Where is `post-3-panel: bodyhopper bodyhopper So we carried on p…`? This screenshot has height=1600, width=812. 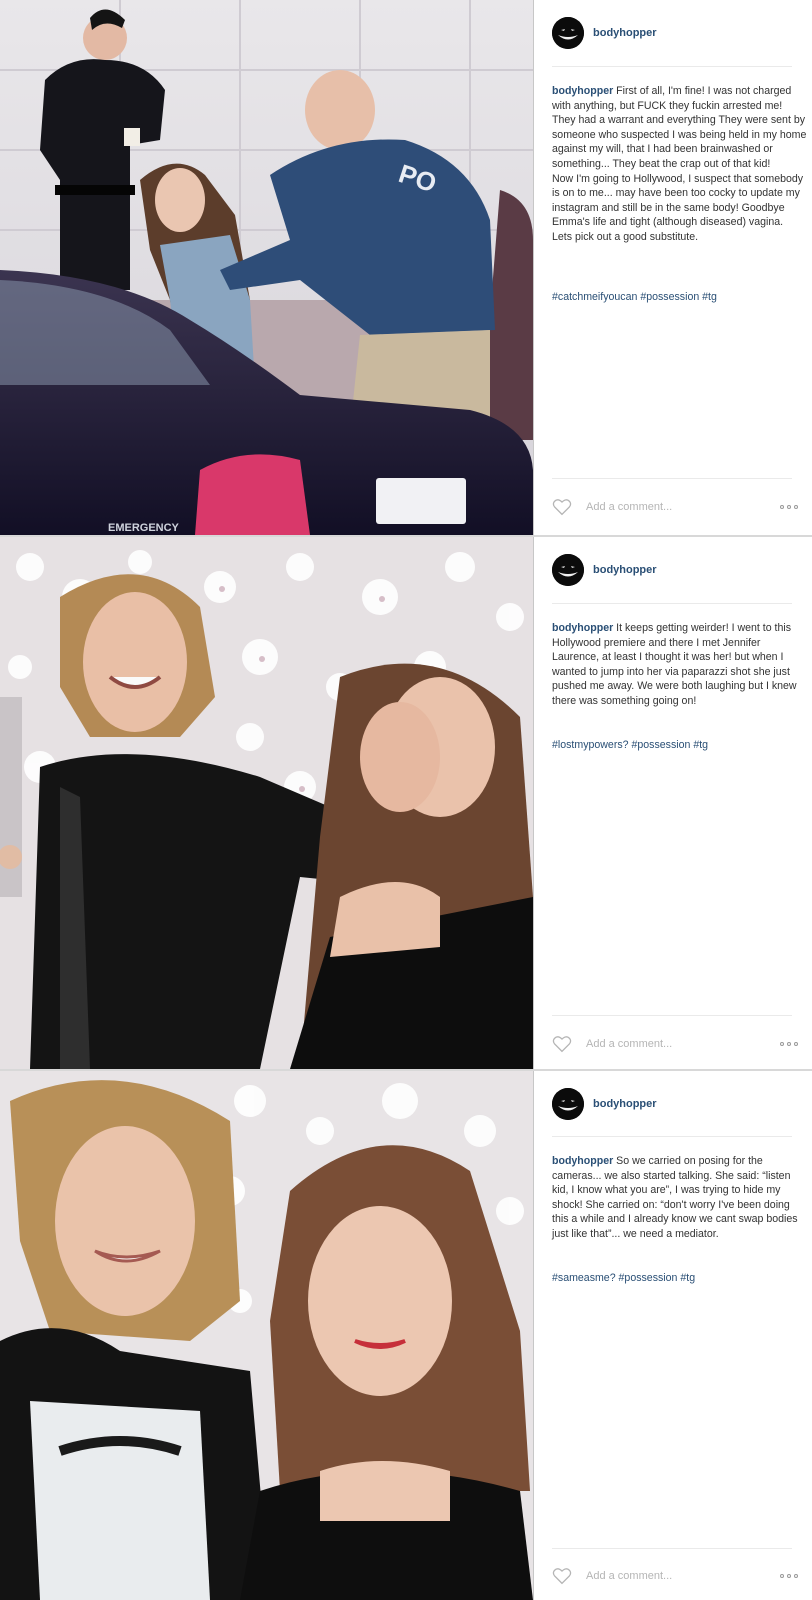
post-3-panel: bodyhopper bodyhopper So we carried on p… is located at coordinates (671, 1335).